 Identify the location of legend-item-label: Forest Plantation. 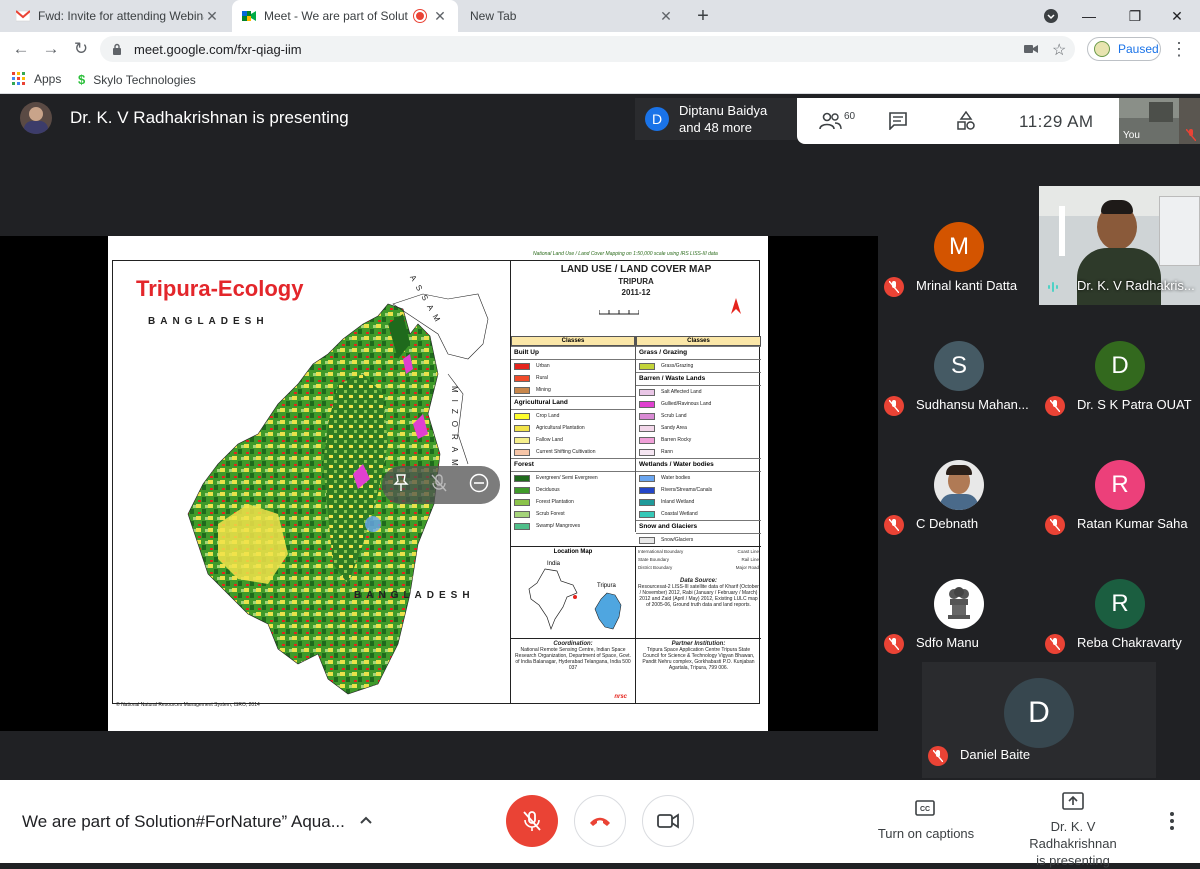
(555, 502).